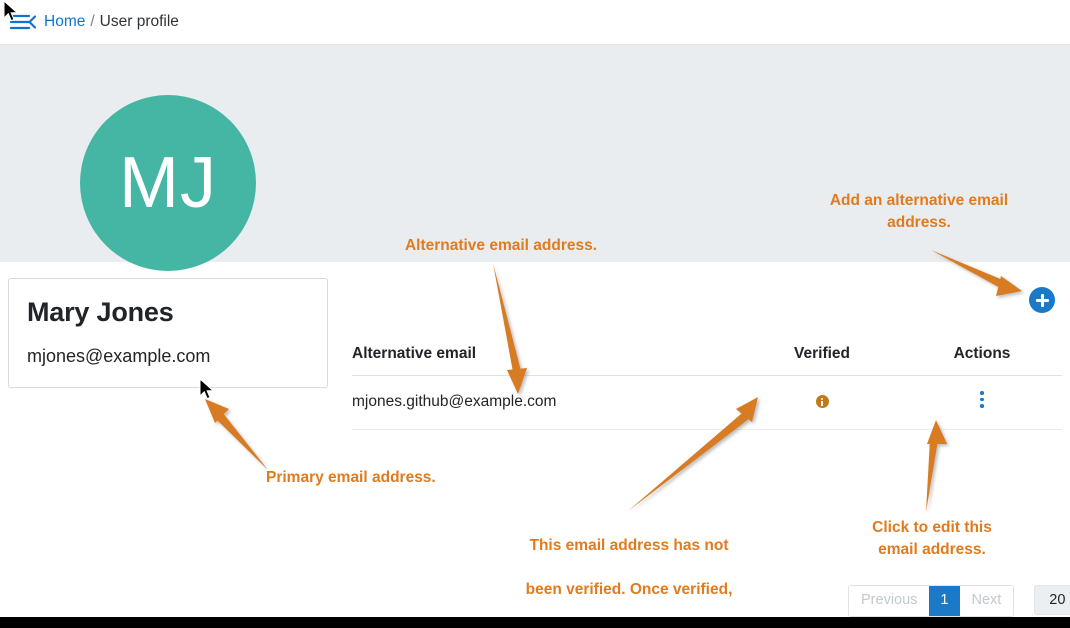 This screenshot has height=628, width=1070. I want to click on annotation-verified-line1: This email address has not, so click(629, 545).